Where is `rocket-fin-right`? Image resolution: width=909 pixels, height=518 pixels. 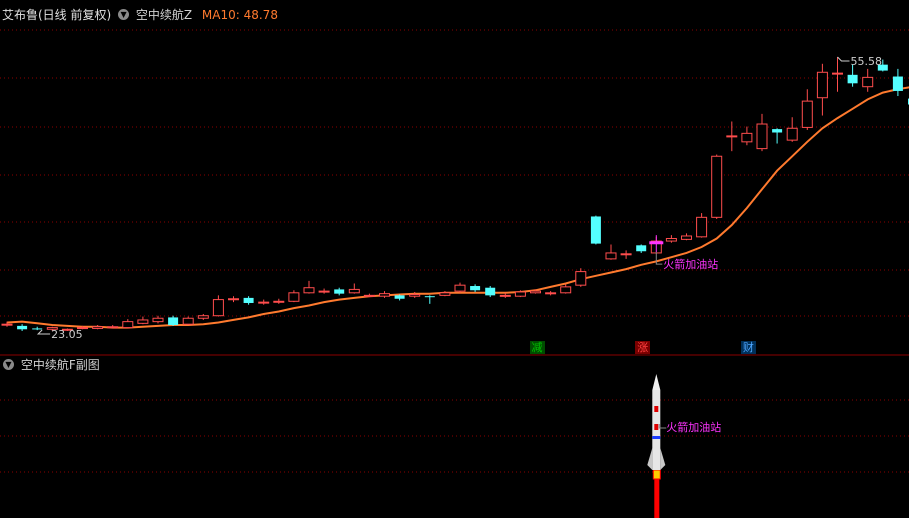
rocket-fin-right is located at coordinates (663, 459).